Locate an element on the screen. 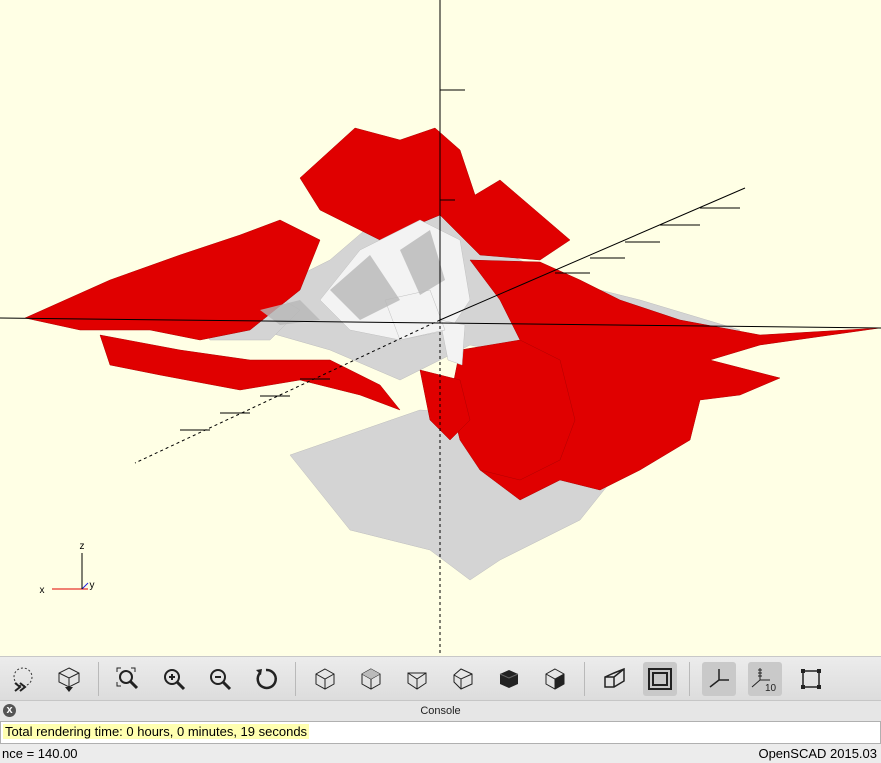 The image size is (881, 763). status-bar: nce = 140.00 OpenSCAD 2015.03 is located at coordinates (440, 753).